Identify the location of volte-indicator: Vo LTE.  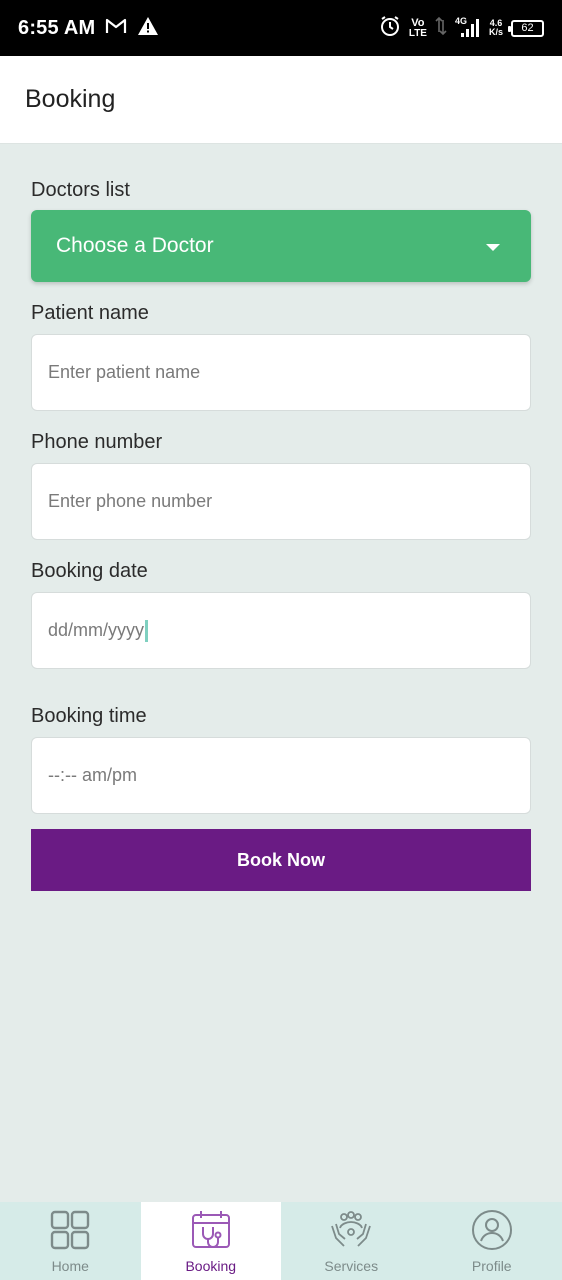
(417, 27).